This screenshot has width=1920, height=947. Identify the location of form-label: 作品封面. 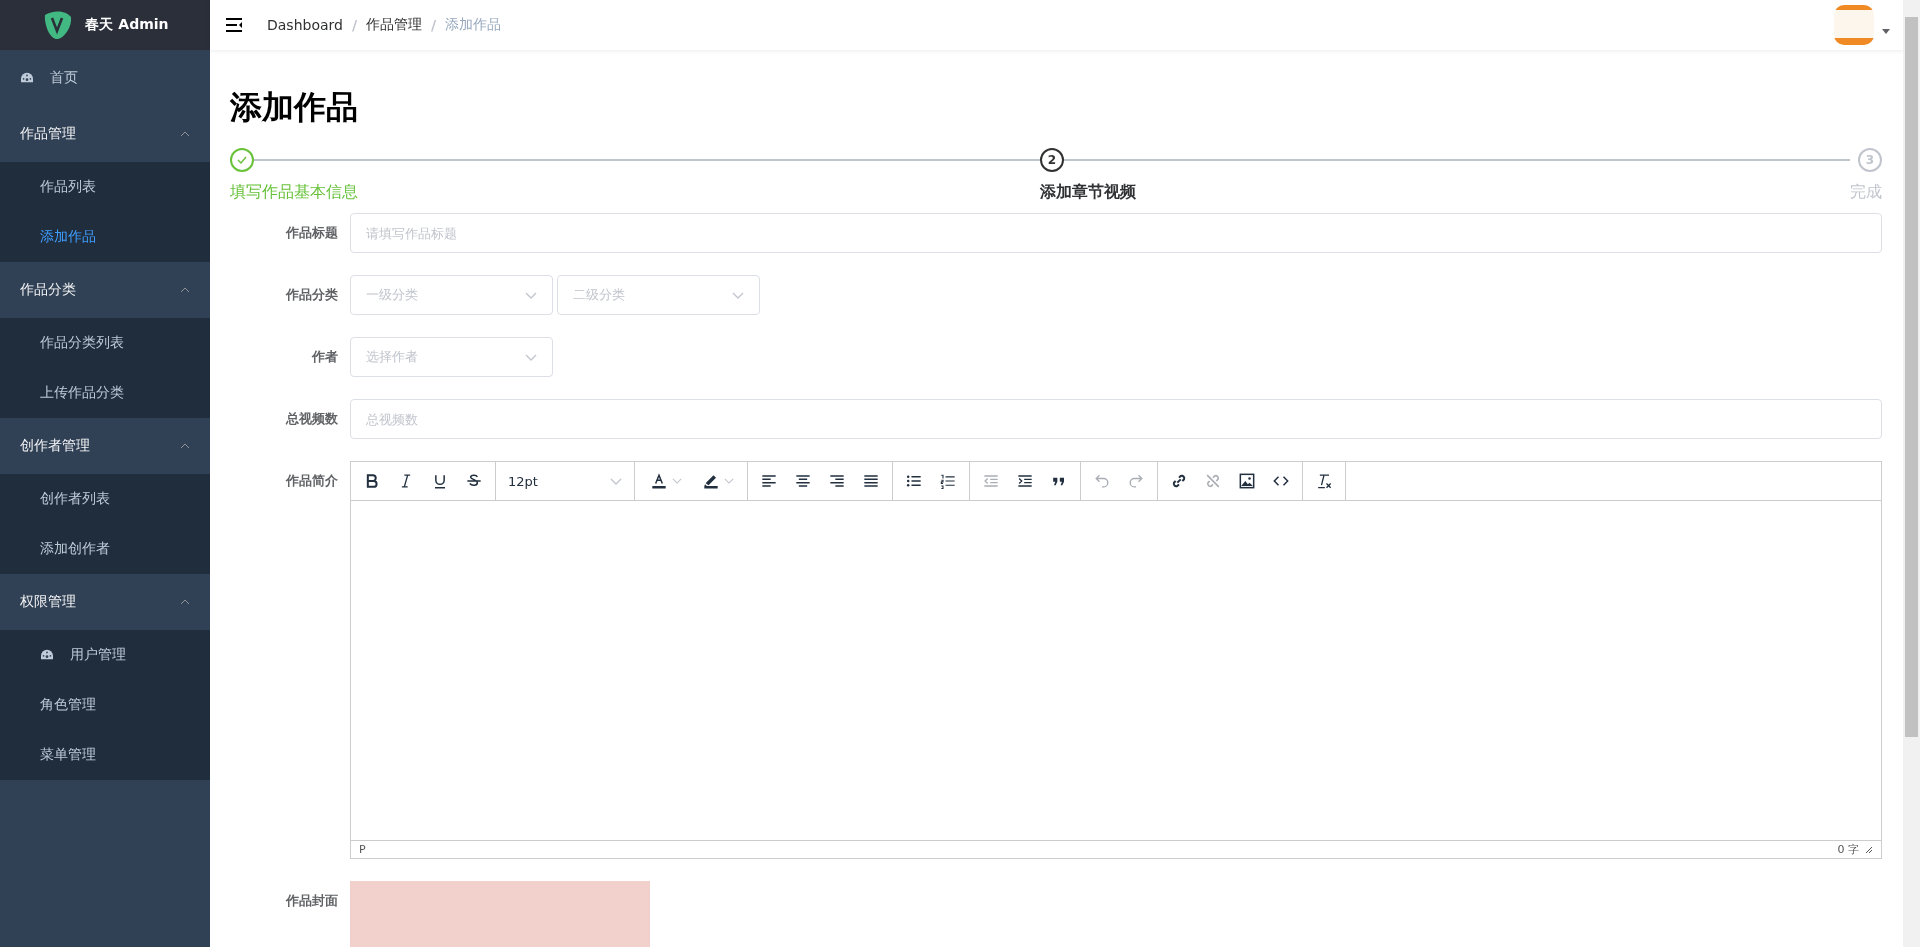
(311, 901).